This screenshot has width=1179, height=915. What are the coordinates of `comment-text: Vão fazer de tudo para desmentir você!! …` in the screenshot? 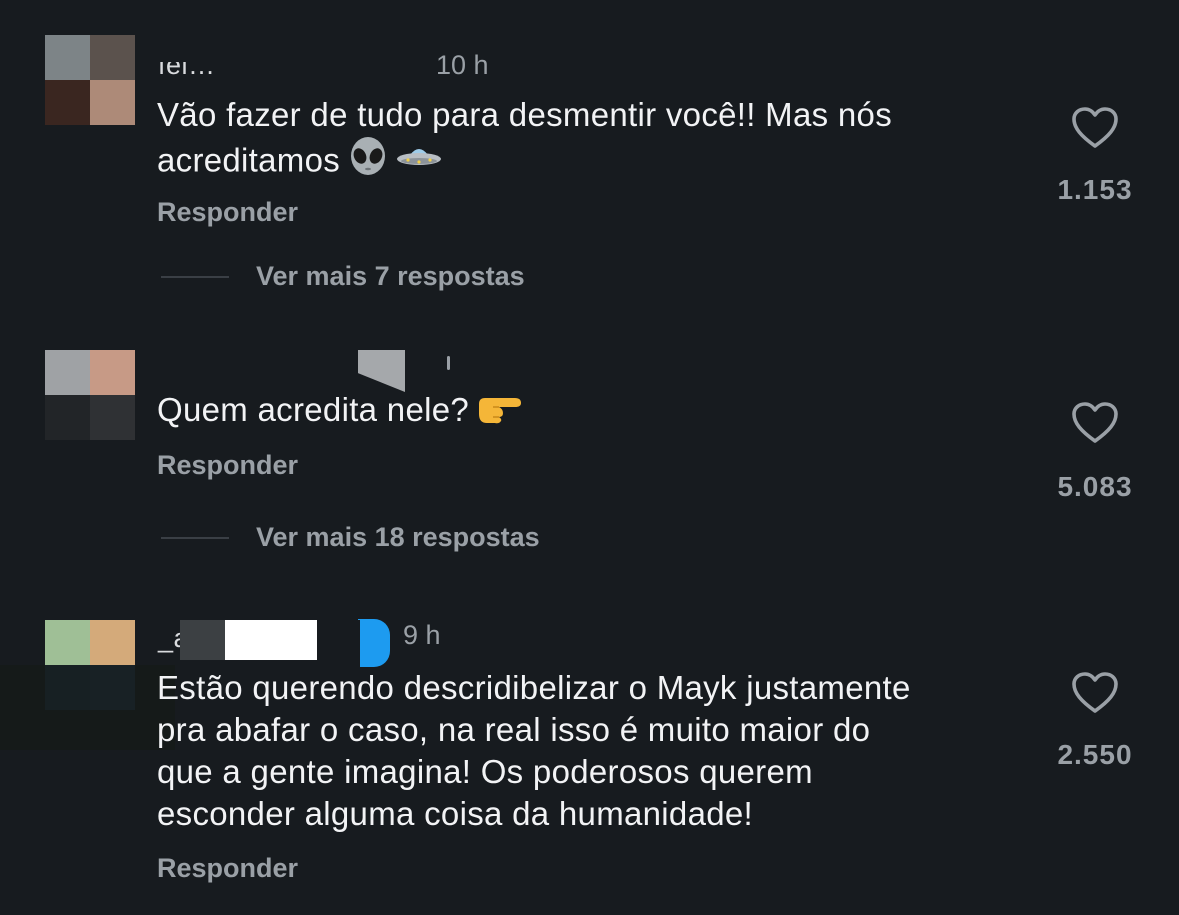 It's located at (524, 142).